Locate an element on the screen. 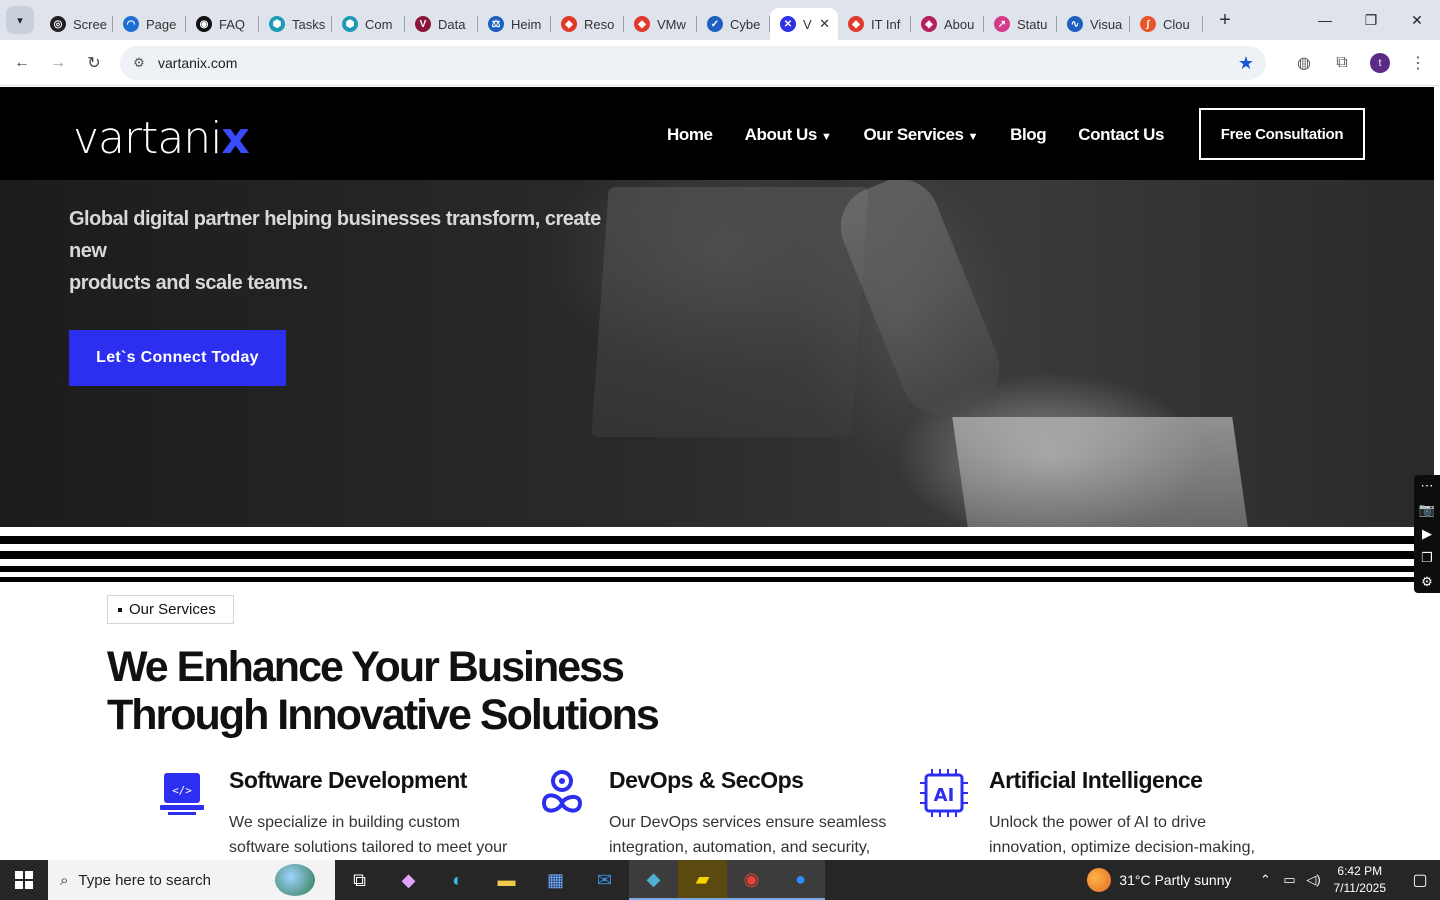 The height and width of the screenshot is (900, 1440). video-icon: ▶ is located at coordinates (1427, 534).